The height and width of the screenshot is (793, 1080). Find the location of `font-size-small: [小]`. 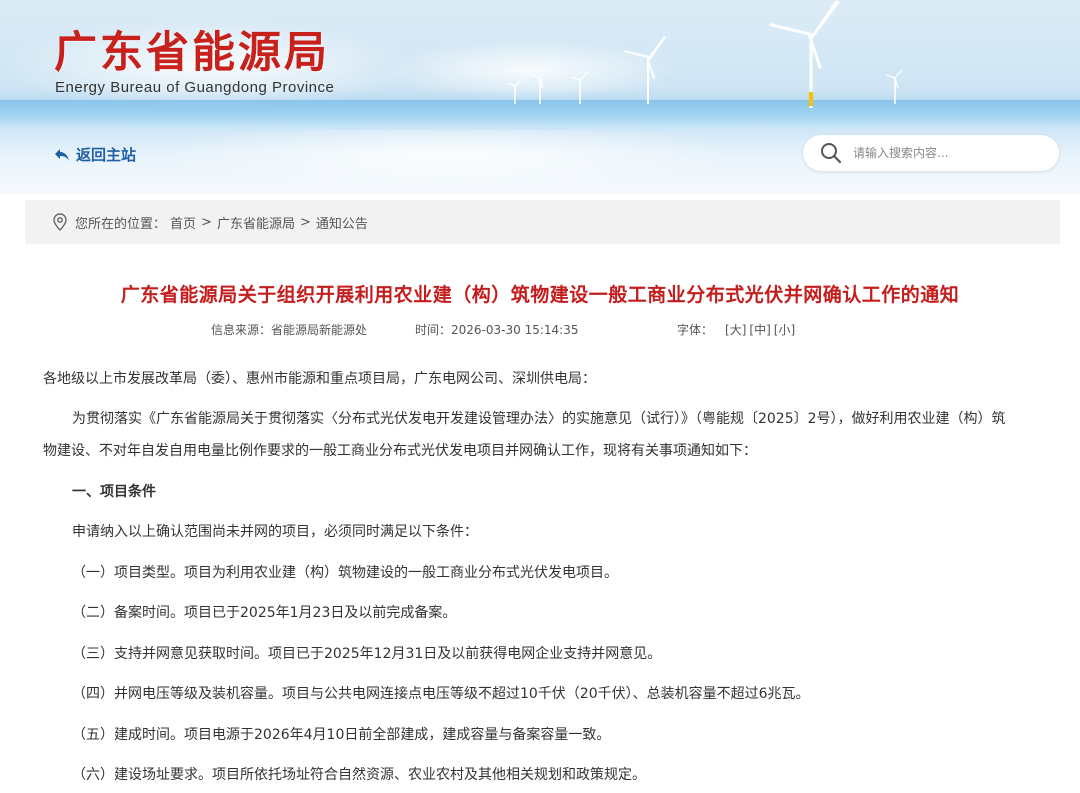

font-size-small: [小] is located at coordinates (784, 330).